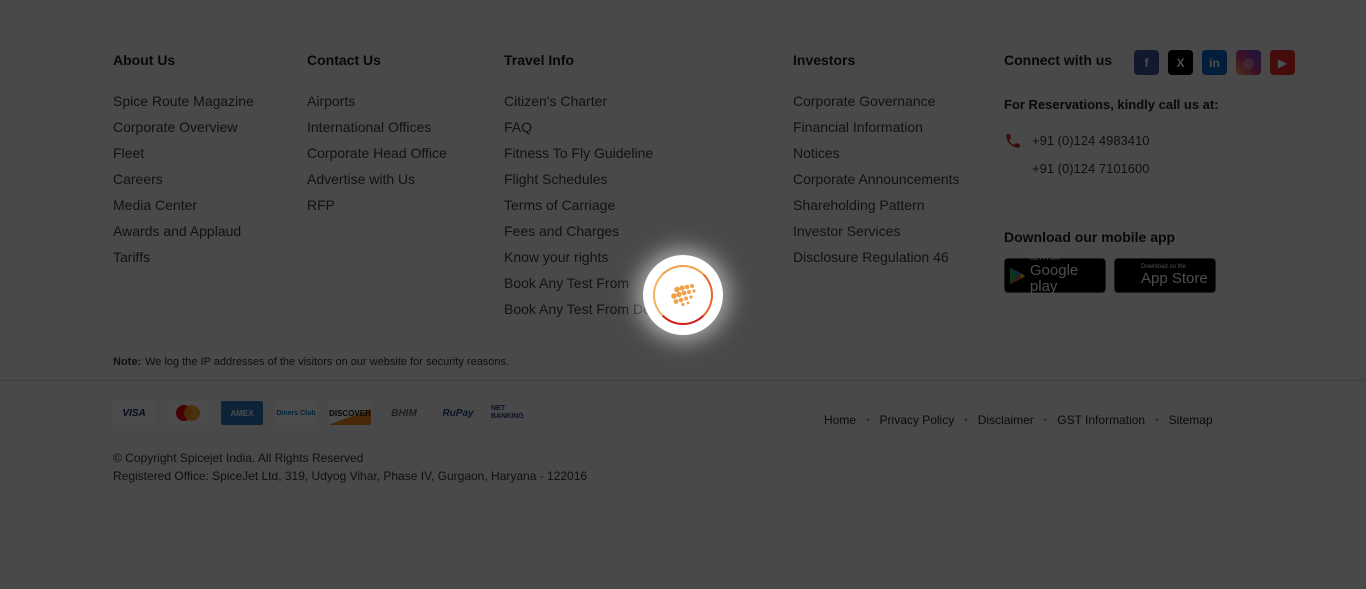 The height and width of the screenshot is (589, 1366). What do you see at coordinates (683, 380) in the screenshot?
I see `footer-divider` at bounding box center [683, 380].